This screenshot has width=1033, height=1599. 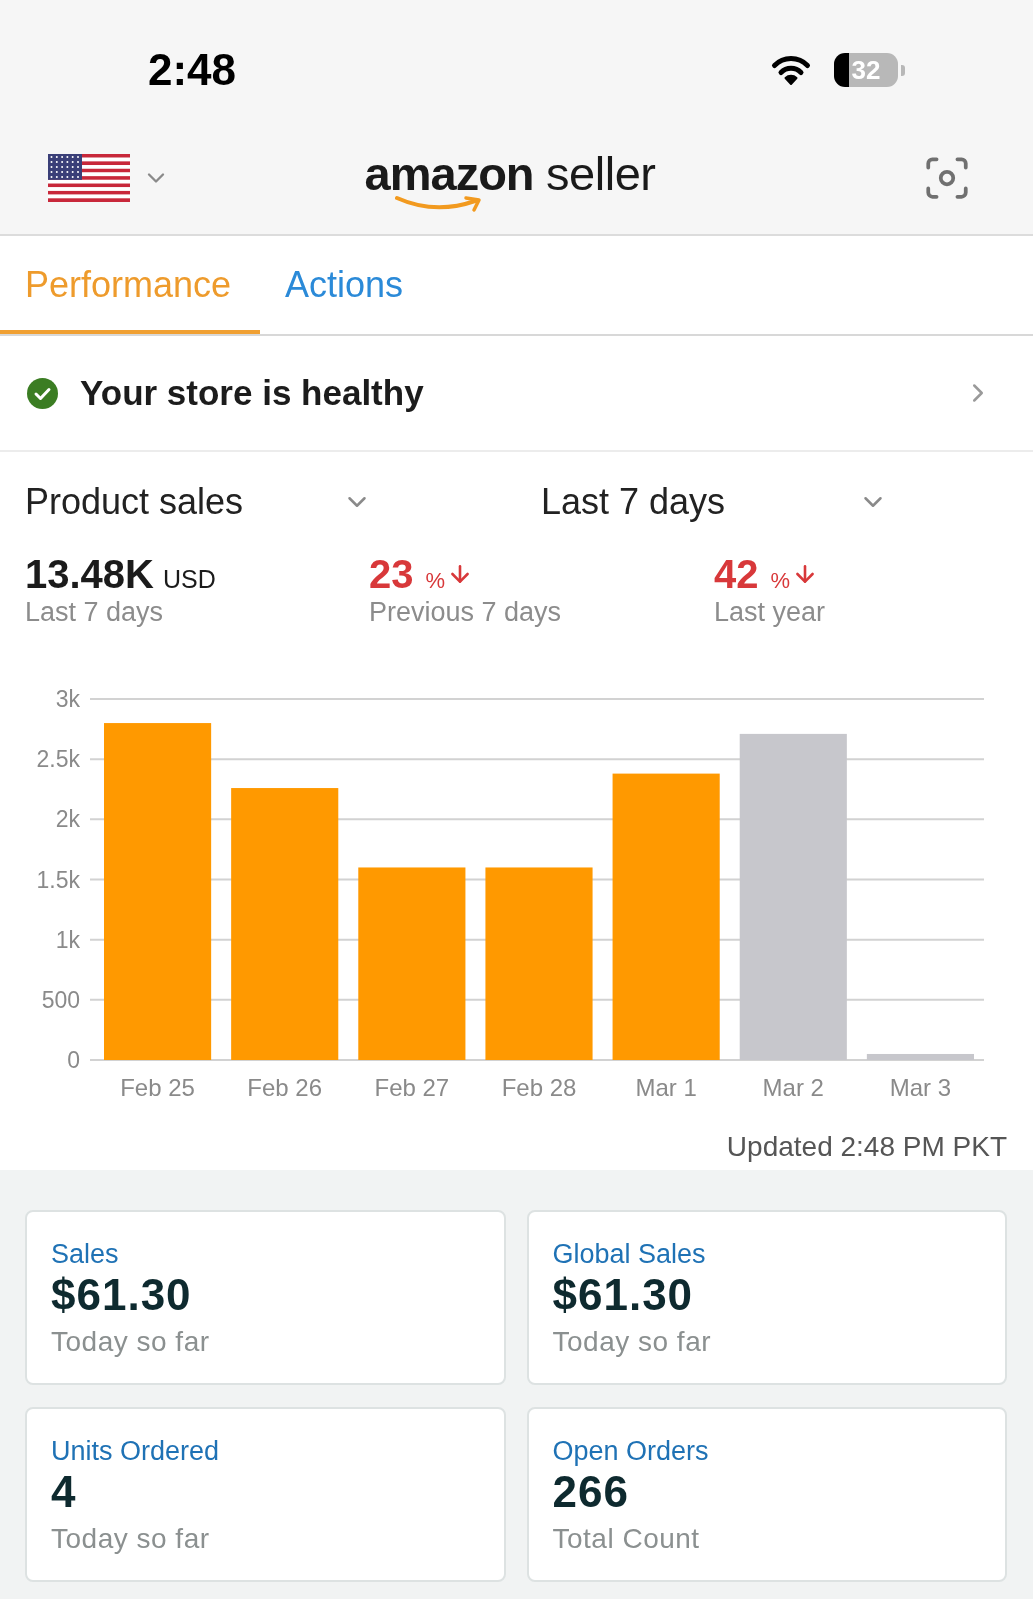 I want to click on x-axis-label: Mar 2, so click(x=793, y=1087).